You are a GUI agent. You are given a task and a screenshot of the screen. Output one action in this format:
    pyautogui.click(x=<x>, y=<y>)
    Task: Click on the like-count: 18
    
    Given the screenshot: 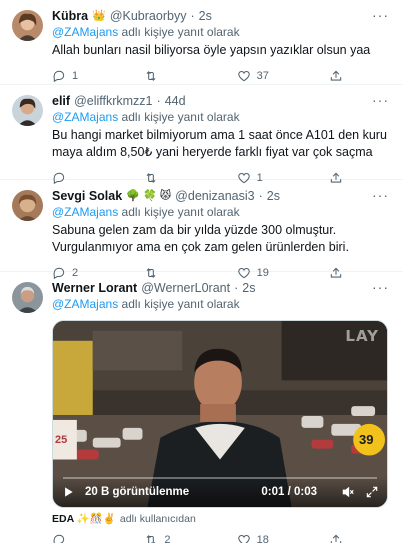 What is the action you would take?
    pyautogui.click(x=262, y=538)
    